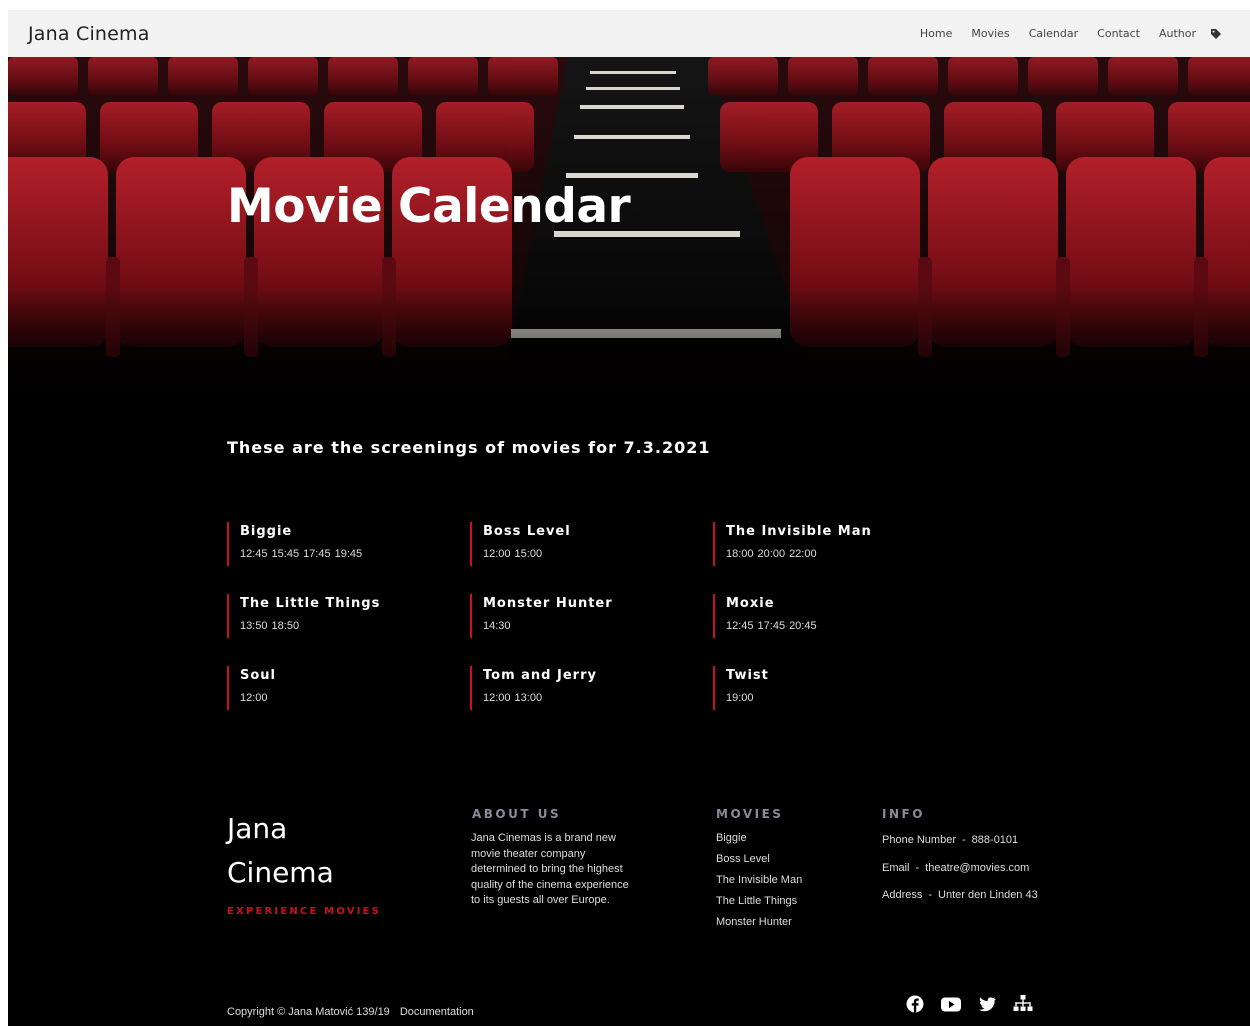  Describe the element at coordinates (355, 626) in the screenshot. I see `movie-showtimes: 13:50 18:50` at that location.